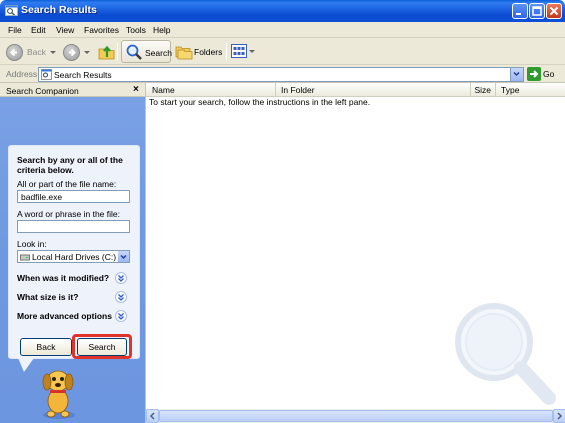 The width and height of the screenshot is (565, 423). What do you see at coordinates (298, 90) in the screenshot?
I see `column-folder-label: In Folder` at bounding box center [298, 90].